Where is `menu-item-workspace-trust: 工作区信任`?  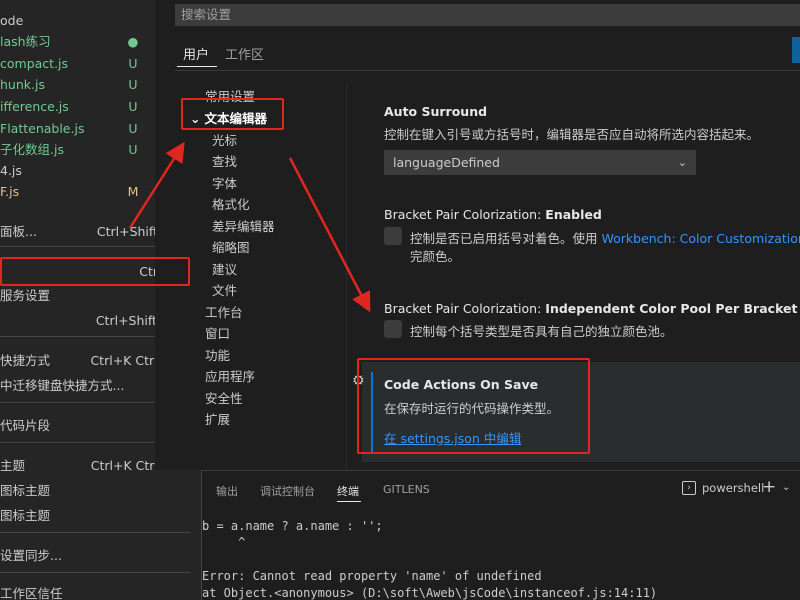 menu-item-workspace-trust: 工作区信任 is located at coordinates (101, 591).